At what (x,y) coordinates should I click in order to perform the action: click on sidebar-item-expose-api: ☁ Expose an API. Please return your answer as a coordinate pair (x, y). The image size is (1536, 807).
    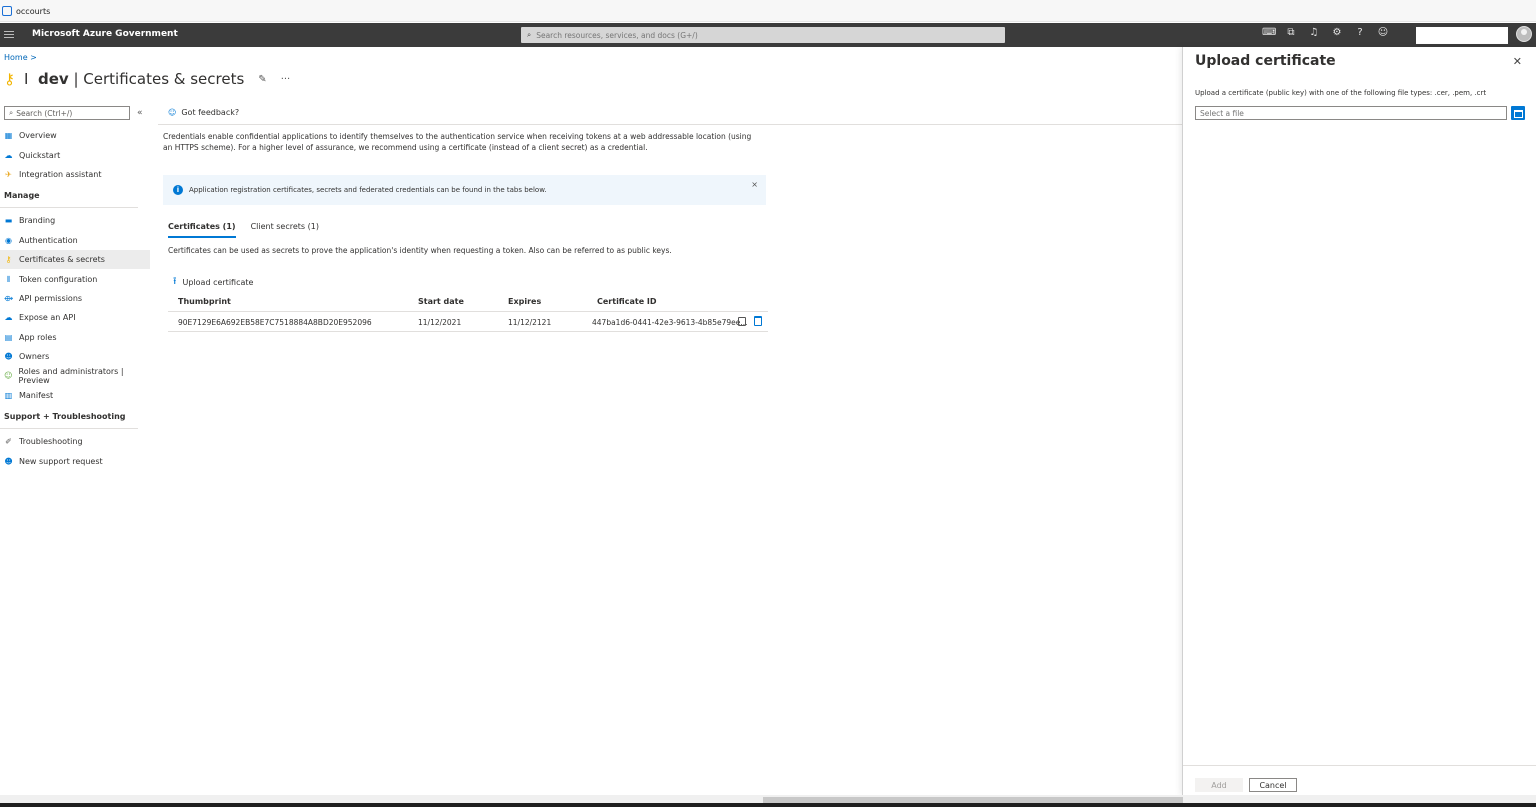
    Looking at the image, I should click on (75, 317).